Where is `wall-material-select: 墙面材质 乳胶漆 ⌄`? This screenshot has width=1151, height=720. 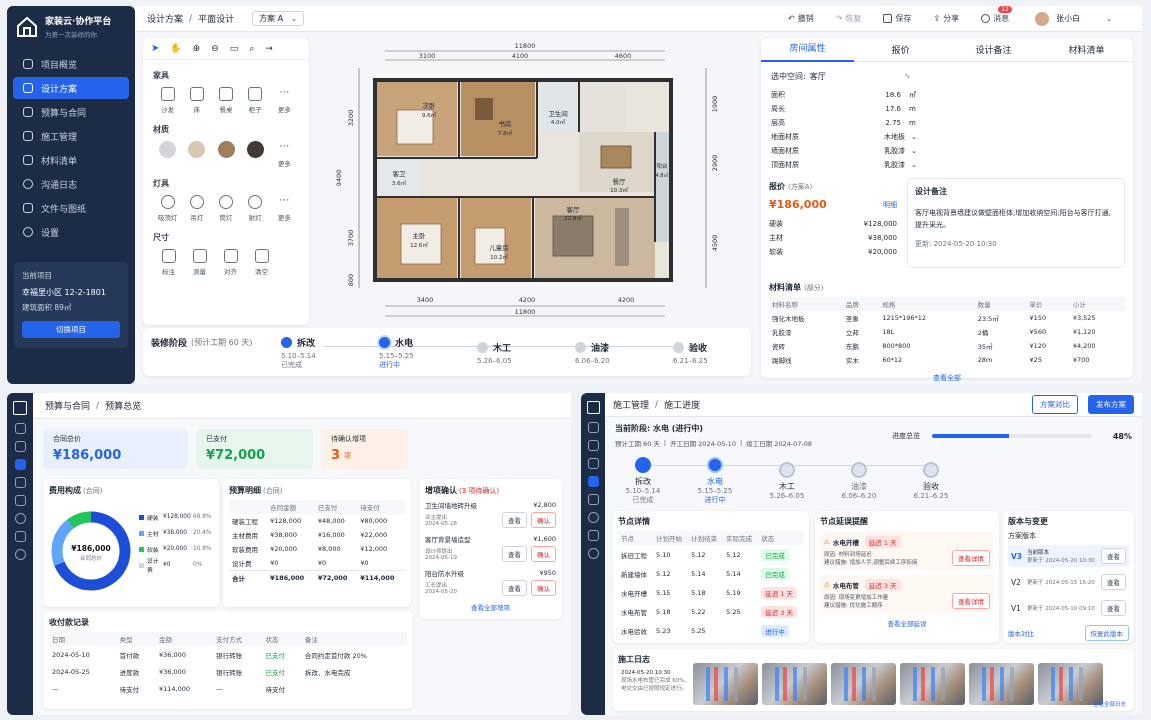
wall-material-select: 墙面材质 乳胶漆 ⌄ is located at coordinates (846, 151).